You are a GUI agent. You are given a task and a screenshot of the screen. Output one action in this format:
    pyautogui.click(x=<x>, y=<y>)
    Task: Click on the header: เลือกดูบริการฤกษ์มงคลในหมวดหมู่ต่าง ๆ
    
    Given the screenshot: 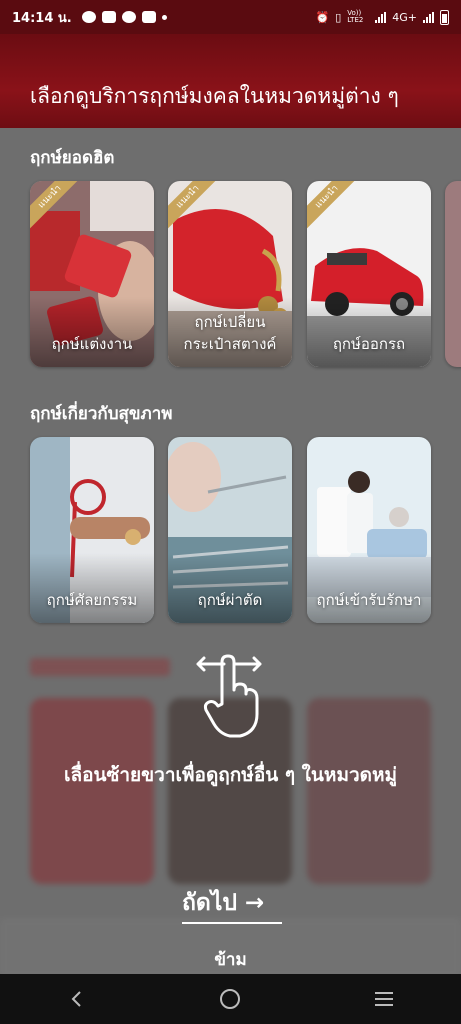 What is the action you would take?
    pyautogui.click(x=230, y=81)
    